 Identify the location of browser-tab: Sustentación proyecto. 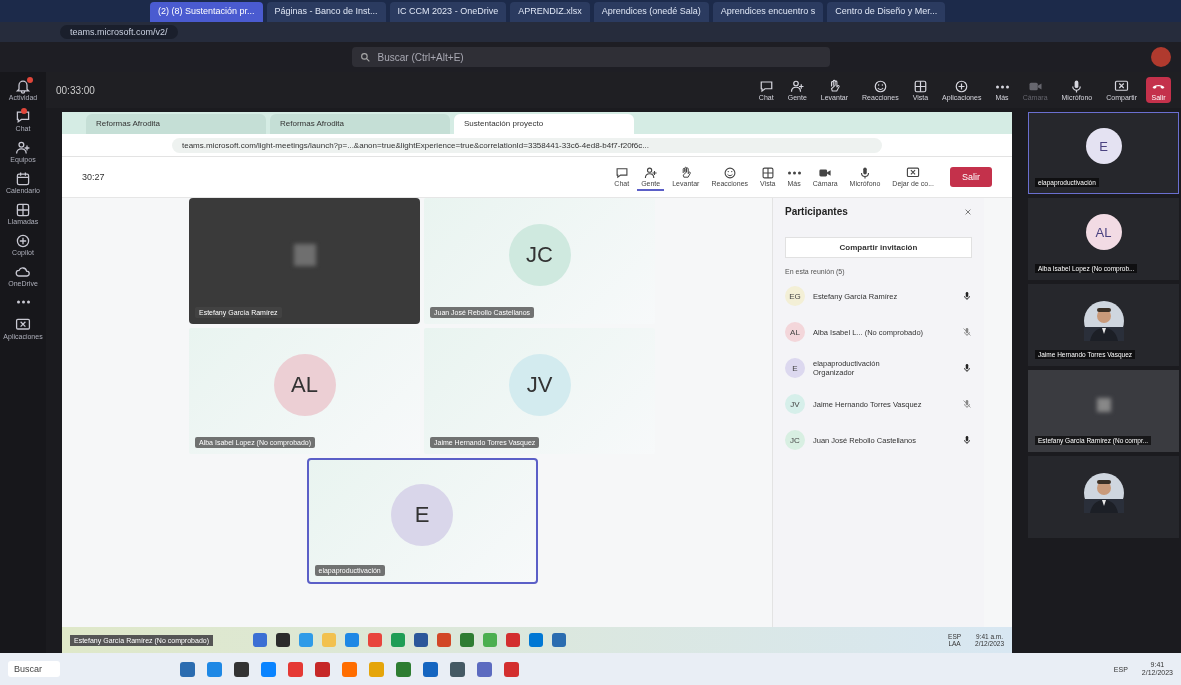
(544, 124).